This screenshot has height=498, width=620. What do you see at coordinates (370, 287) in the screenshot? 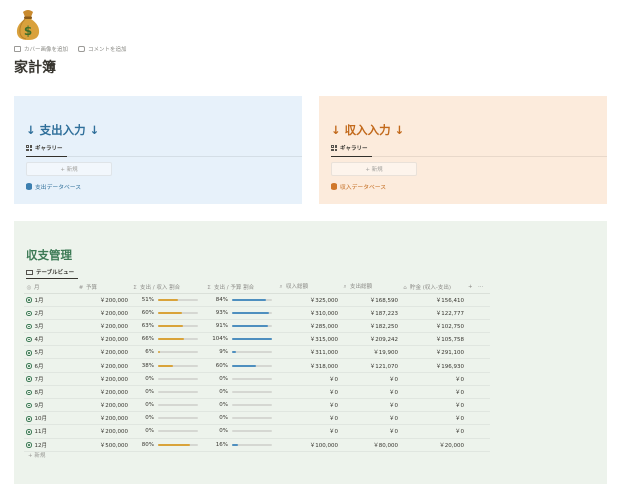
I see `col-expense-total: ⌕ 支出総額` at bounding box center [370, 287].